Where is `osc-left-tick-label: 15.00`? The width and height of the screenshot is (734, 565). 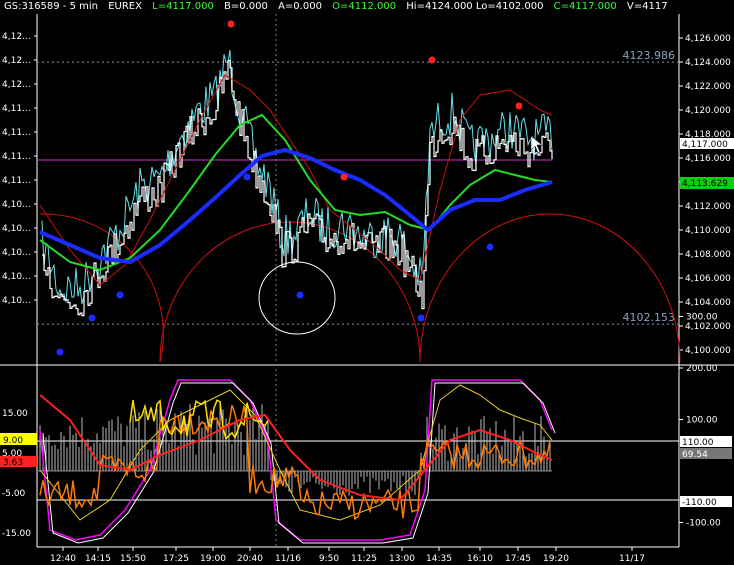
osc-left-tick-label: 15.00 is located at coordinates (15, 414).